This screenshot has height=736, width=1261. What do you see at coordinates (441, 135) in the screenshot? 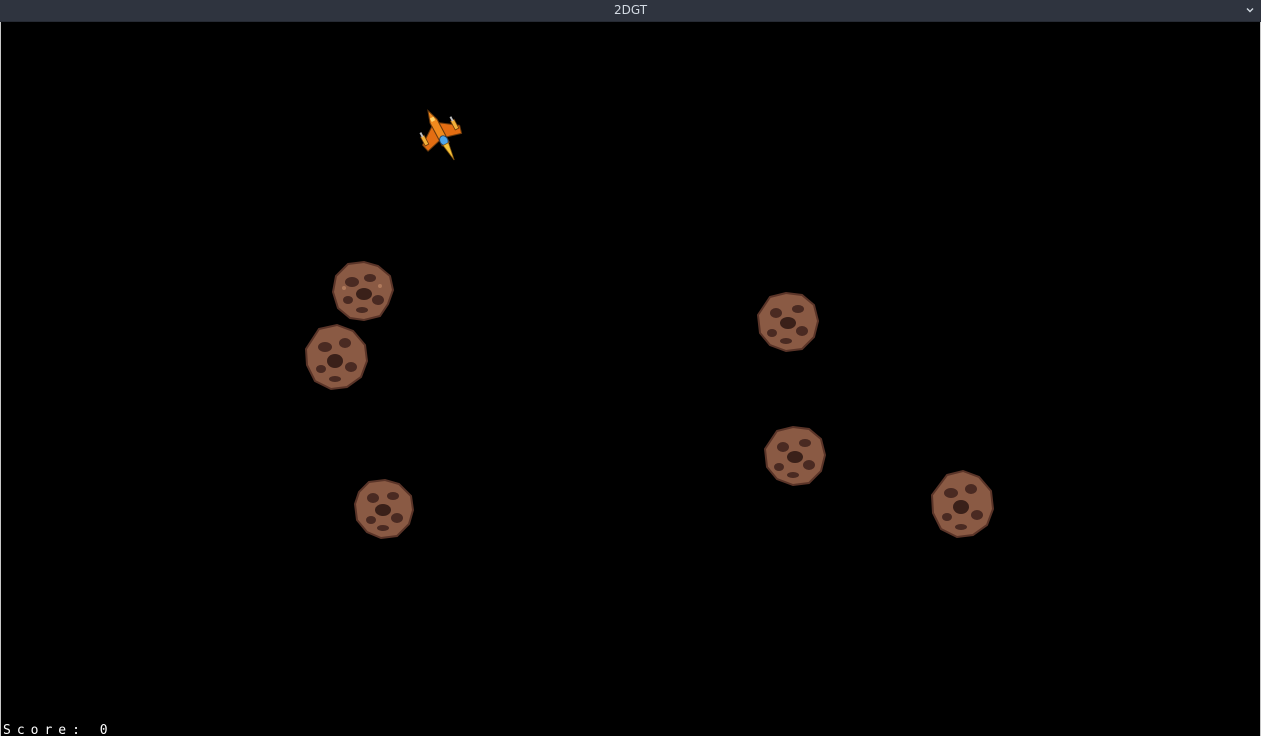
I see `spaceship-icon` at bounding box center [441, 135].